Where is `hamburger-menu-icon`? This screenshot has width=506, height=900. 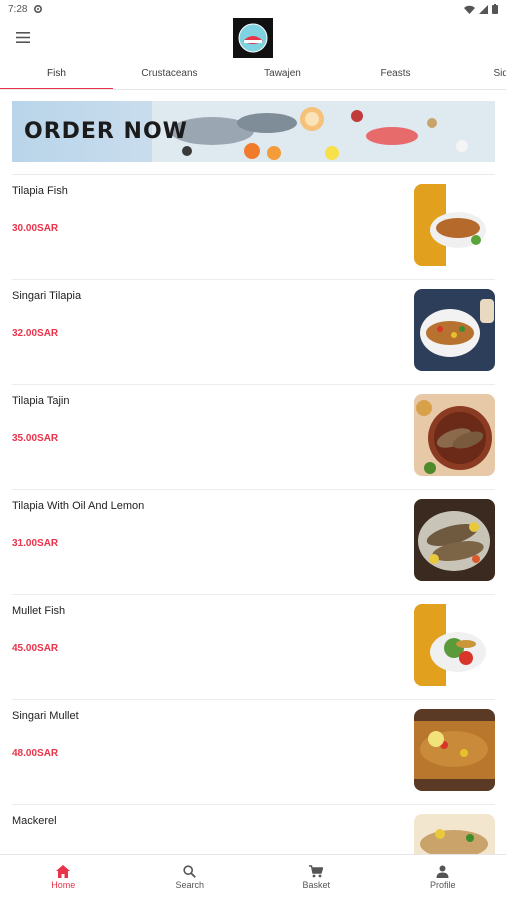 hamburger-menu-icon is located at coordinates (23, 37).